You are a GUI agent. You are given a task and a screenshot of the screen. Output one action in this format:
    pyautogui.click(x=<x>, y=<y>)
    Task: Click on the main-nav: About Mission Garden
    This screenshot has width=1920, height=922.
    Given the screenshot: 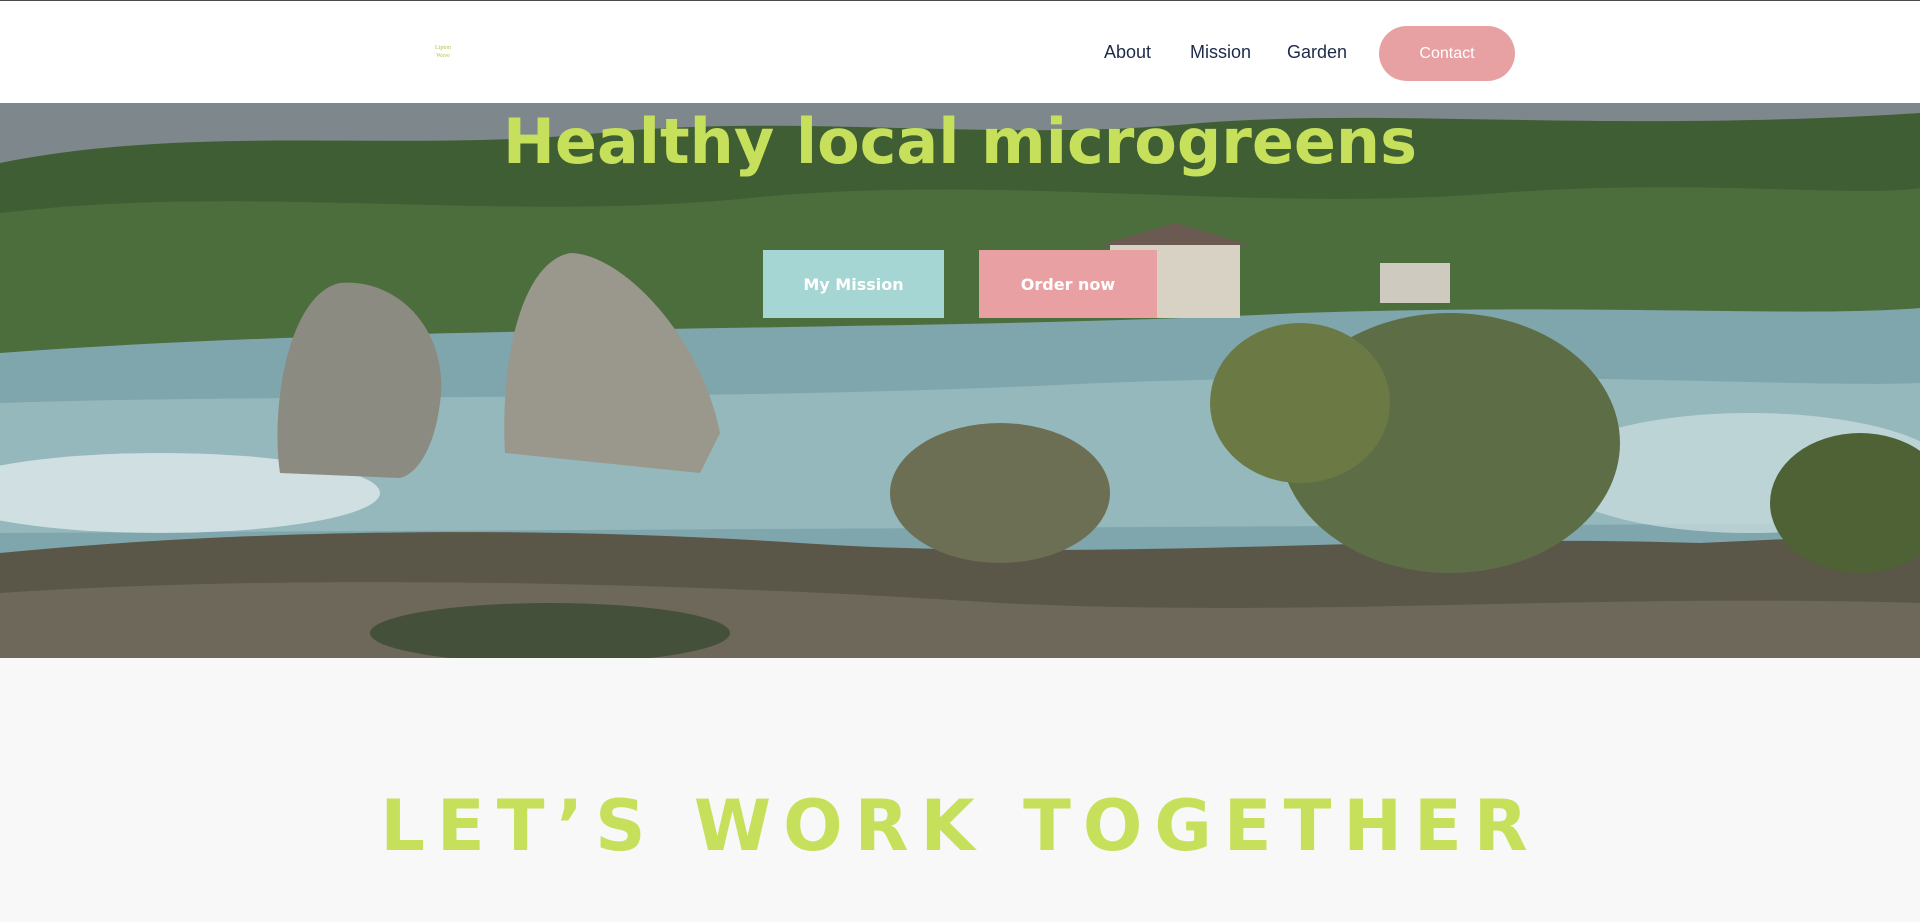 What is the action you would take?
    pyautogui.click(x=960, y=52)
    